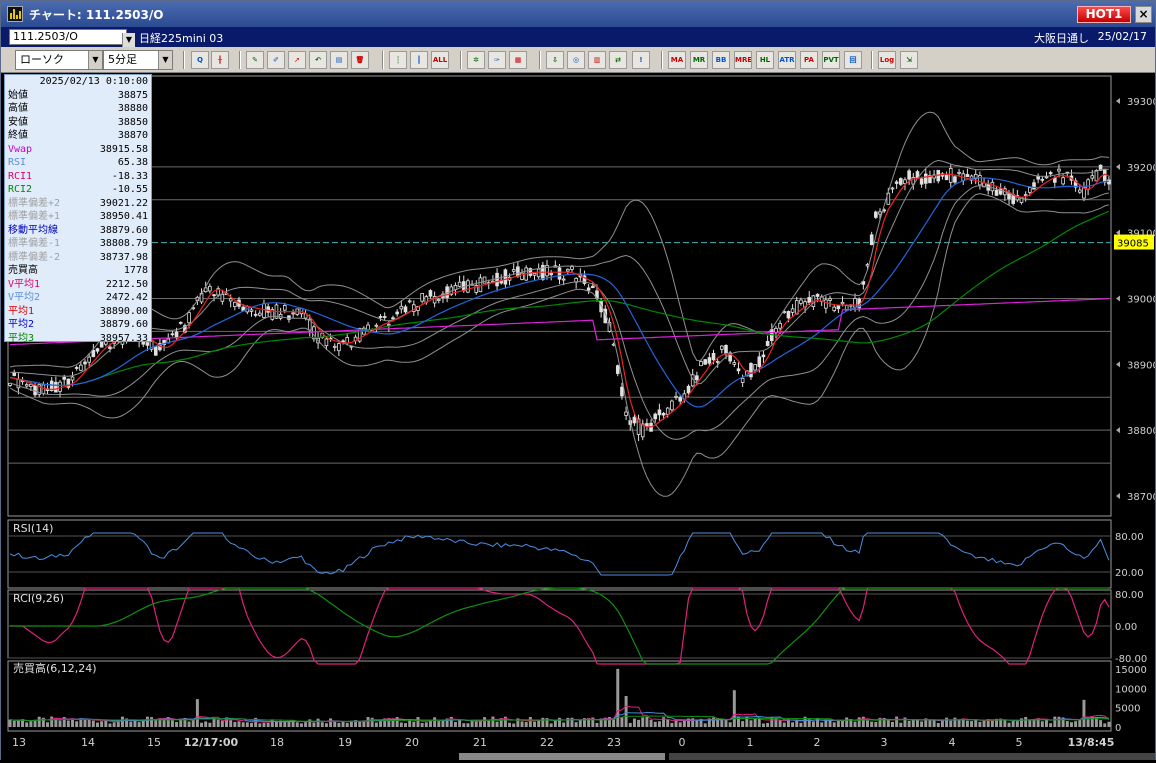 The height and width of the screenshot is (763, 1156). I want to click on pencil-icon: ✎, so click(255, 60).